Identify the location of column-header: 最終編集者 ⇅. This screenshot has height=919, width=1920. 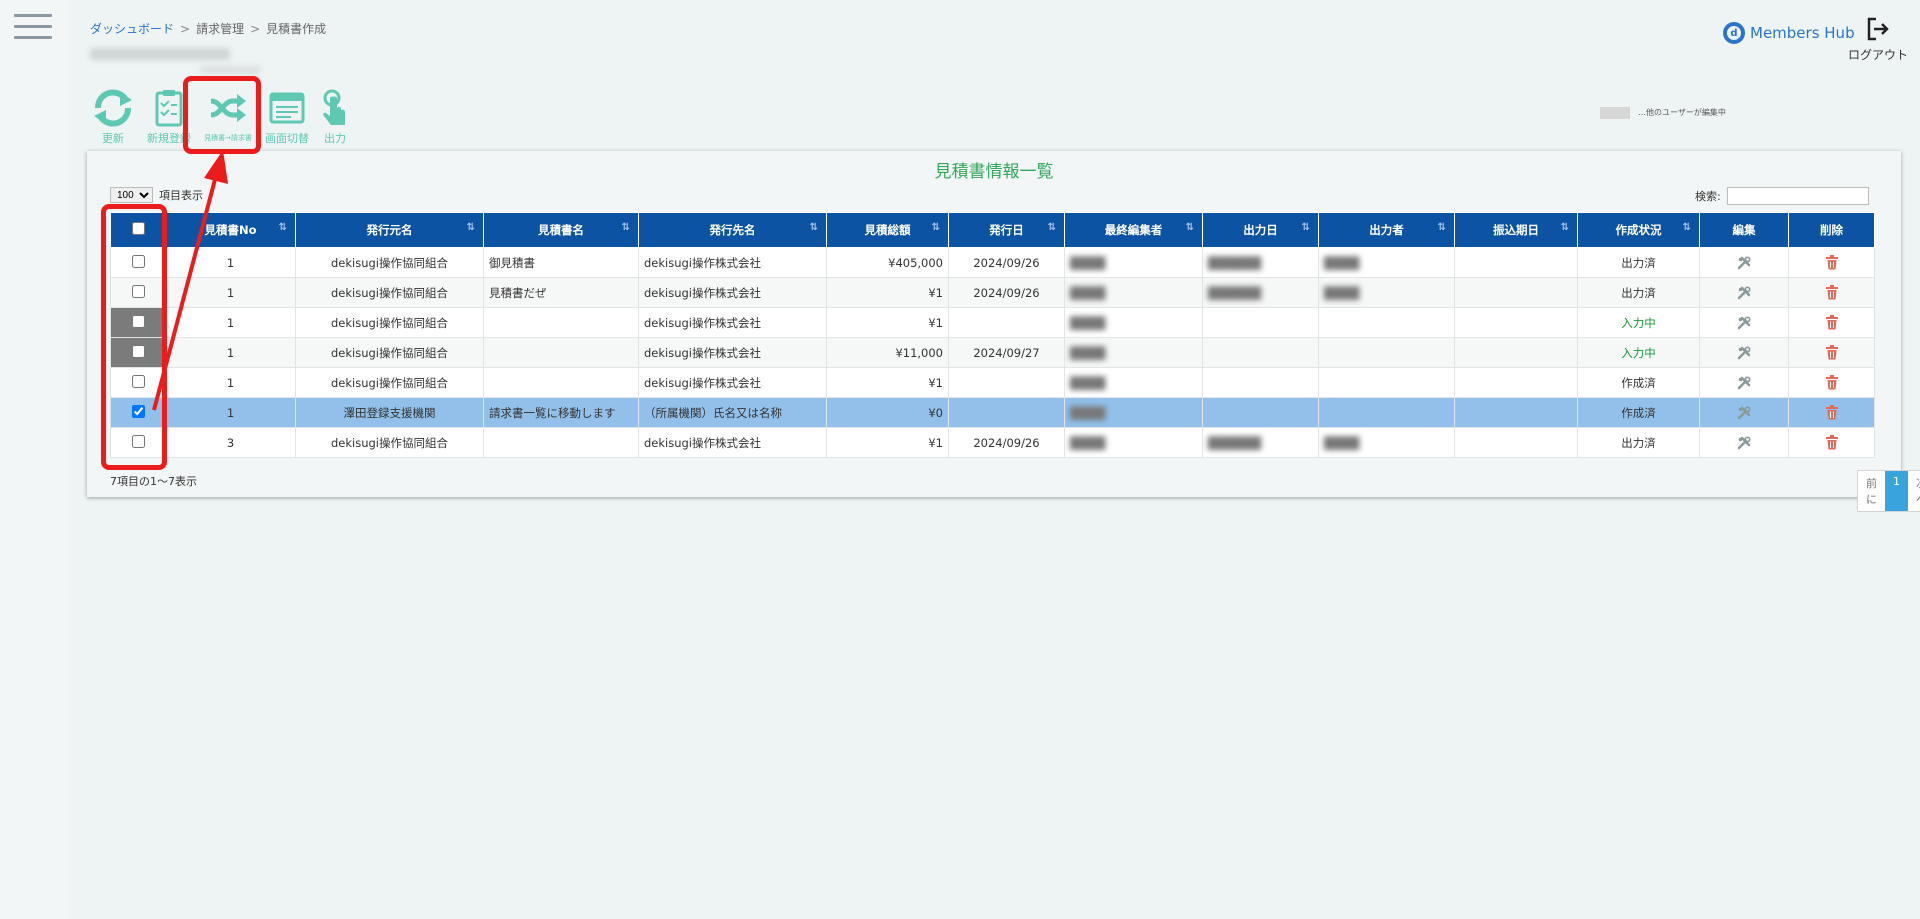
(1133, 230).